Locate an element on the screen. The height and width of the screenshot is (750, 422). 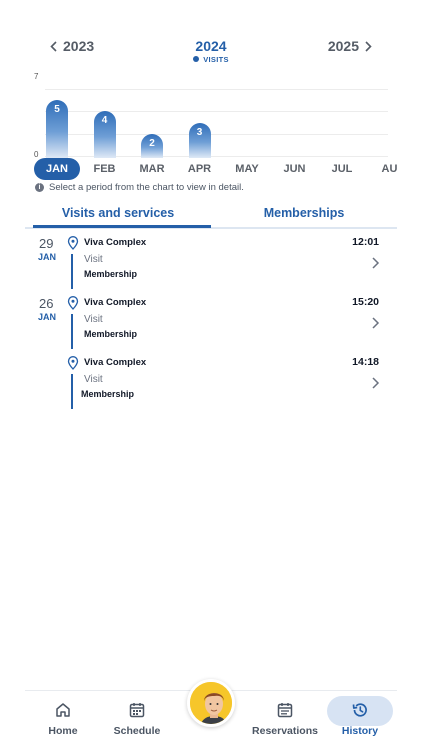
next-year-button: 2025 is located at coordinates (350, 46).